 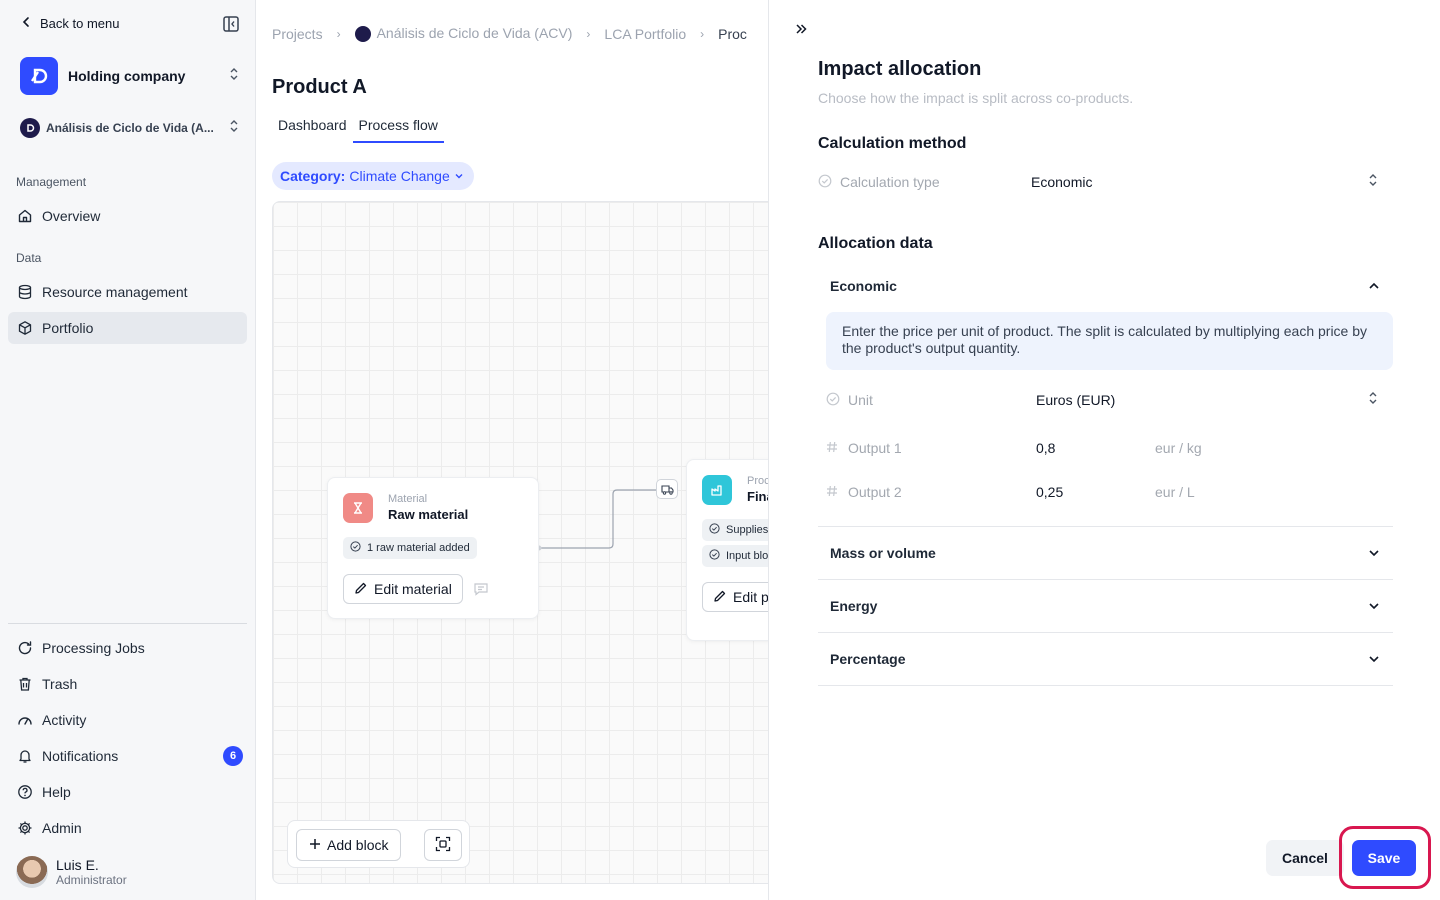 I want to click on sidebar-item-admin: Admin, so click(x=127, y=828).